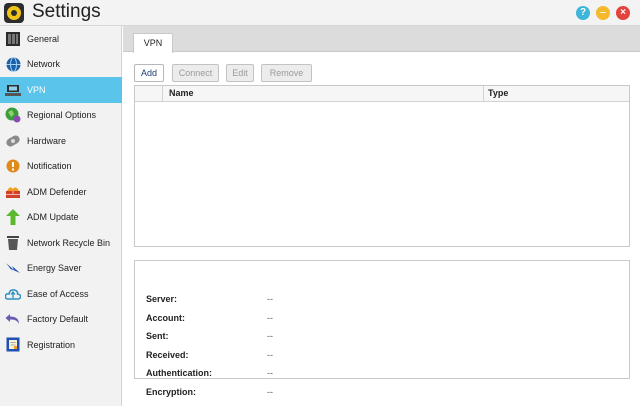 The image size is (640, 406). I want to click on received-label: Received:, so click(167, 354).